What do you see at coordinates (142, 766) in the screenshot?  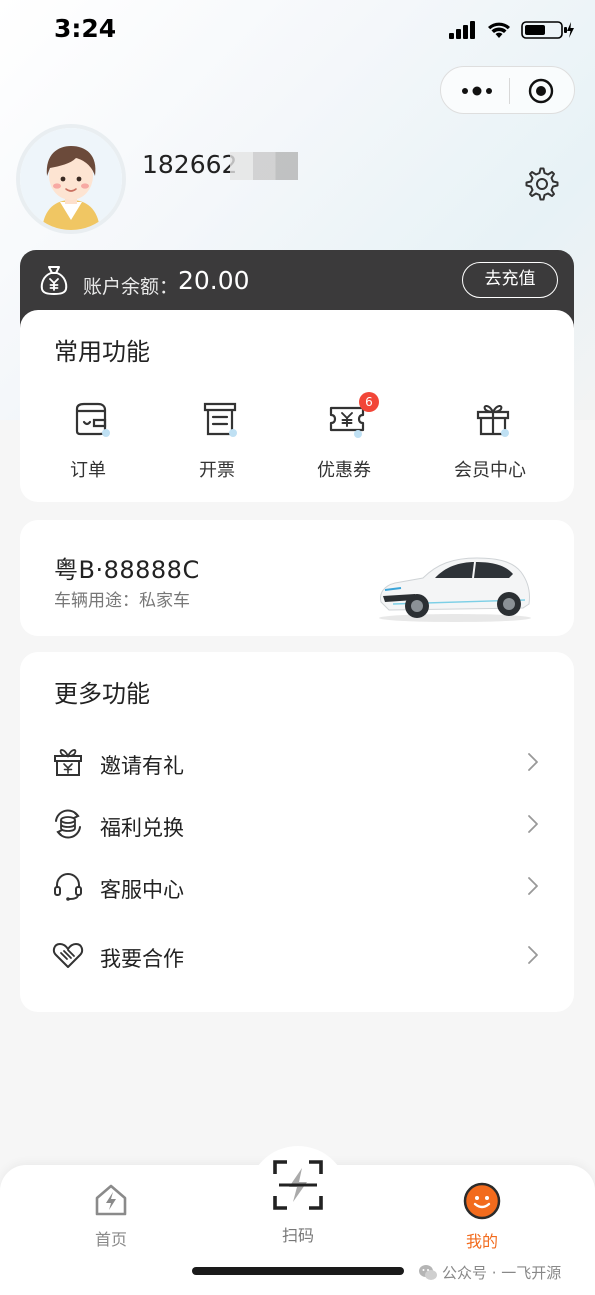 I see `list-item-label: 邀请有礼` at bounding box center [142, 766].